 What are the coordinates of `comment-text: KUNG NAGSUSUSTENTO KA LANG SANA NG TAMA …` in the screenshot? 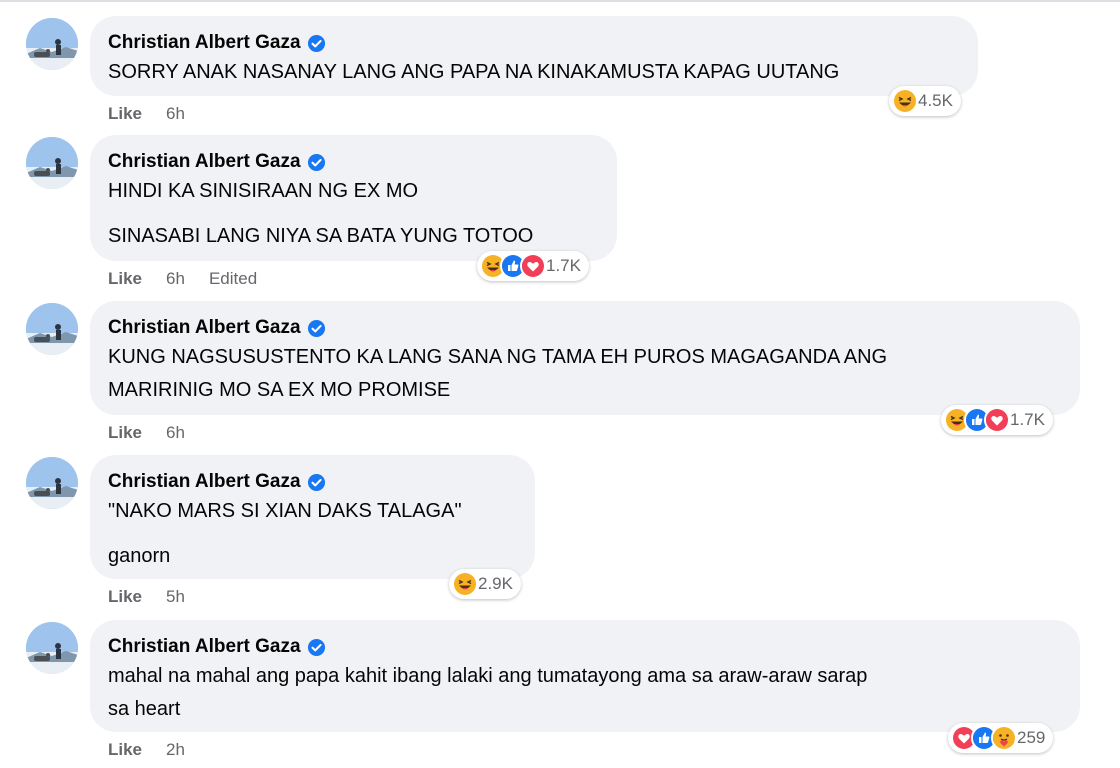 It's located at (498, 357).